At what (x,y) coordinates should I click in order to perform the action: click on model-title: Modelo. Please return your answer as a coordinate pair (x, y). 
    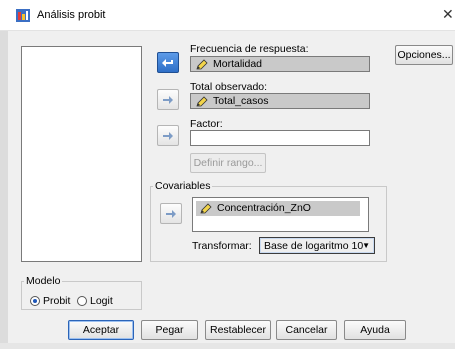
    Looking at the image, I should click on (43, 281).